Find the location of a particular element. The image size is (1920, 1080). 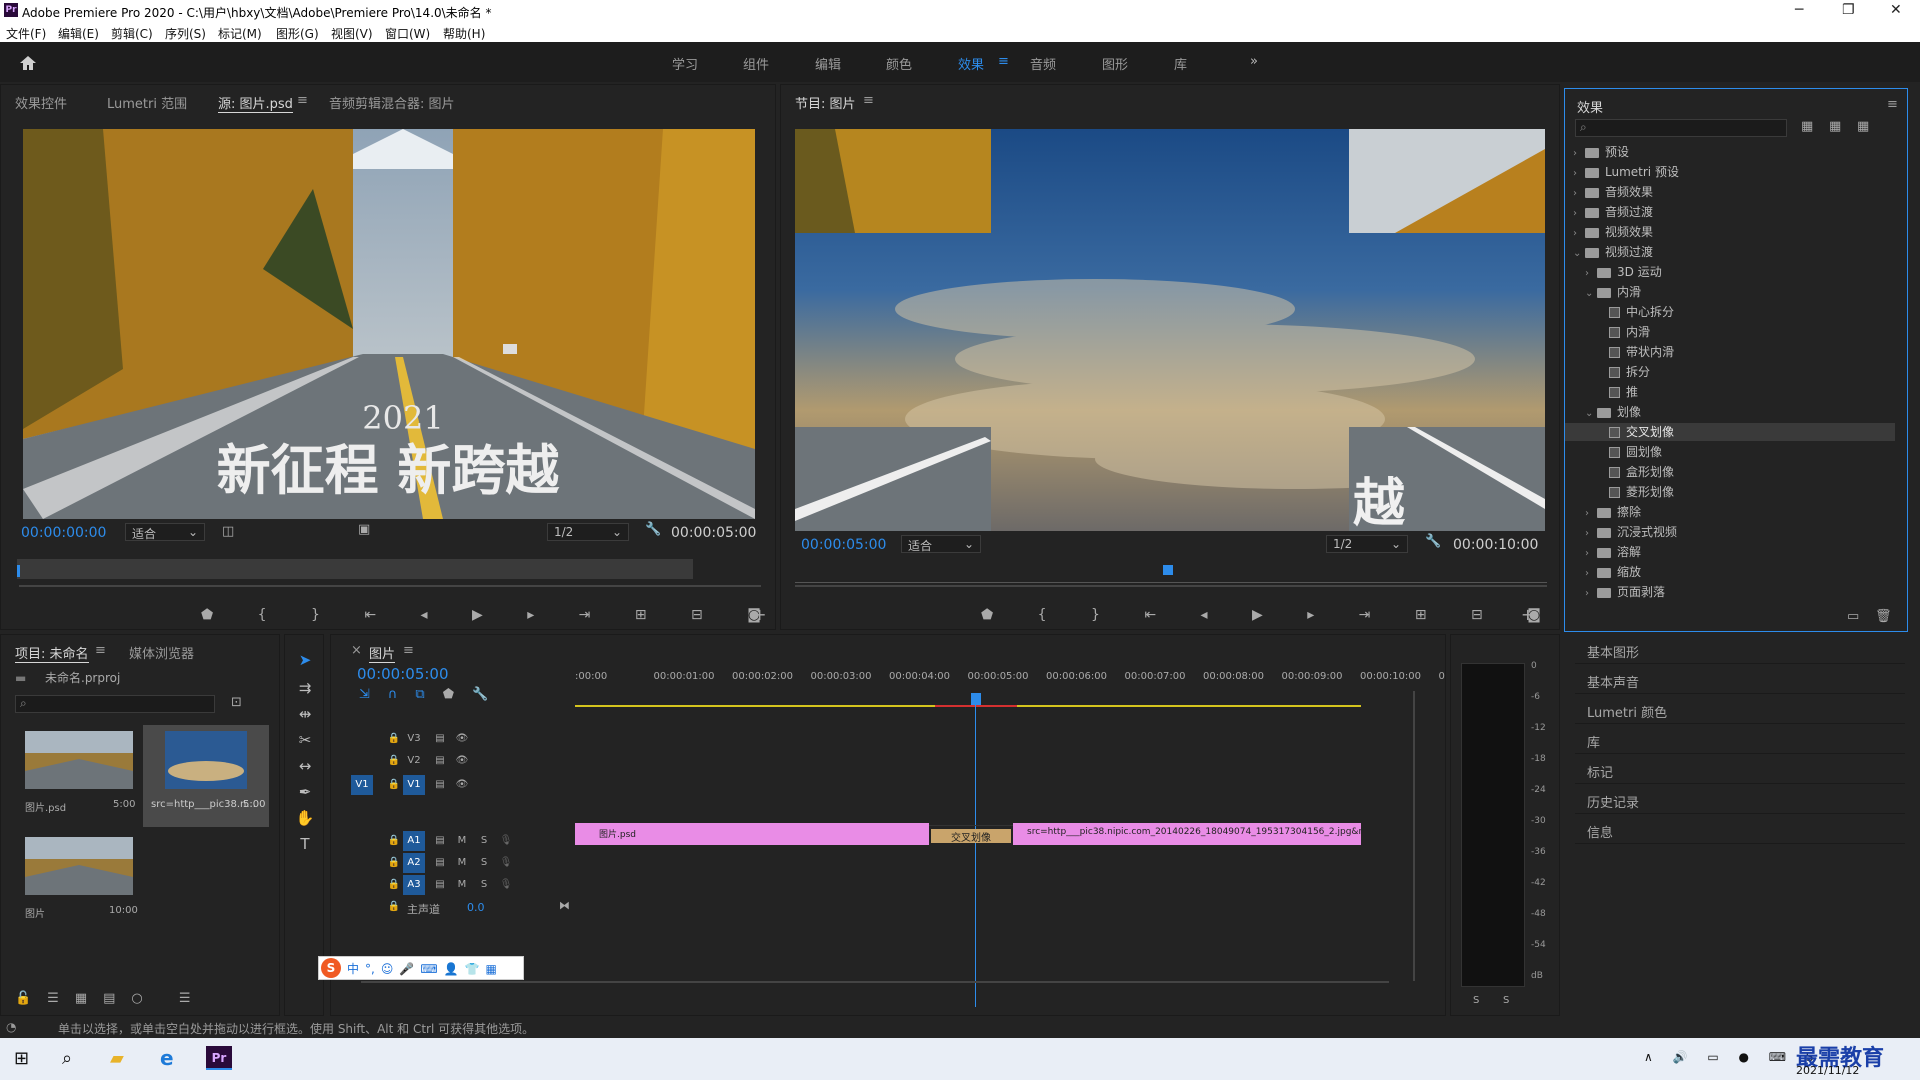

timeline-timecode: 00:00:05:00 is located at coordinates (403, 674).